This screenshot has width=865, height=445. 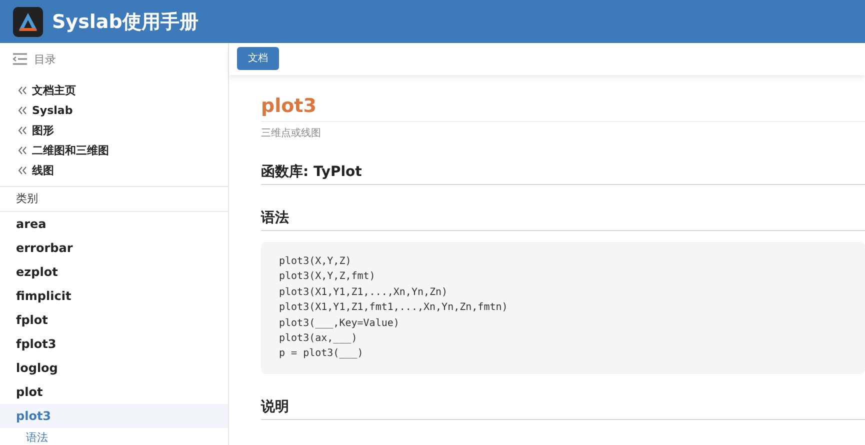 I want to click on section-heading: 语法, so click(x=563, y=220).